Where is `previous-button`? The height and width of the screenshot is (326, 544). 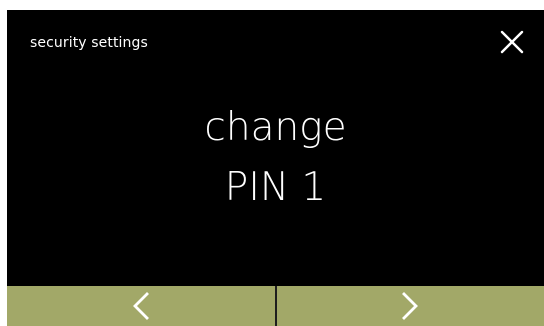
previous-button is located at coordinates (141, 306).